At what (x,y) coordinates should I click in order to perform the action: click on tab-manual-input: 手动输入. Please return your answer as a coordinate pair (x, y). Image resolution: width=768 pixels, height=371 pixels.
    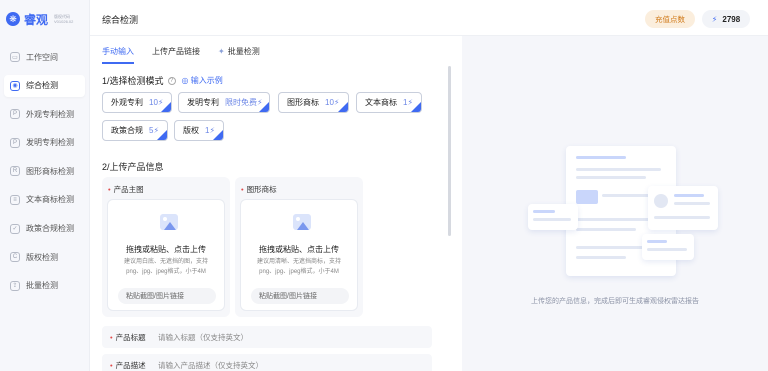
    Looking at the image, I should click on (118, 55).